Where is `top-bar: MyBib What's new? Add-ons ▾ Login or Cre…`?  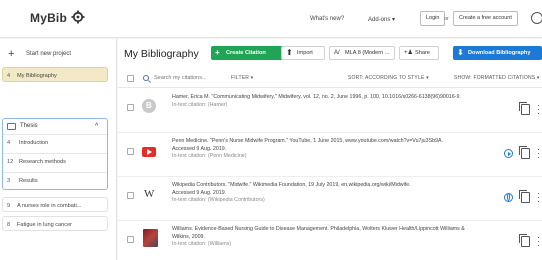
top-bar: MyBib What's new? Add-ons ▾ Login or Cre… is located at coordinates (271, 19).